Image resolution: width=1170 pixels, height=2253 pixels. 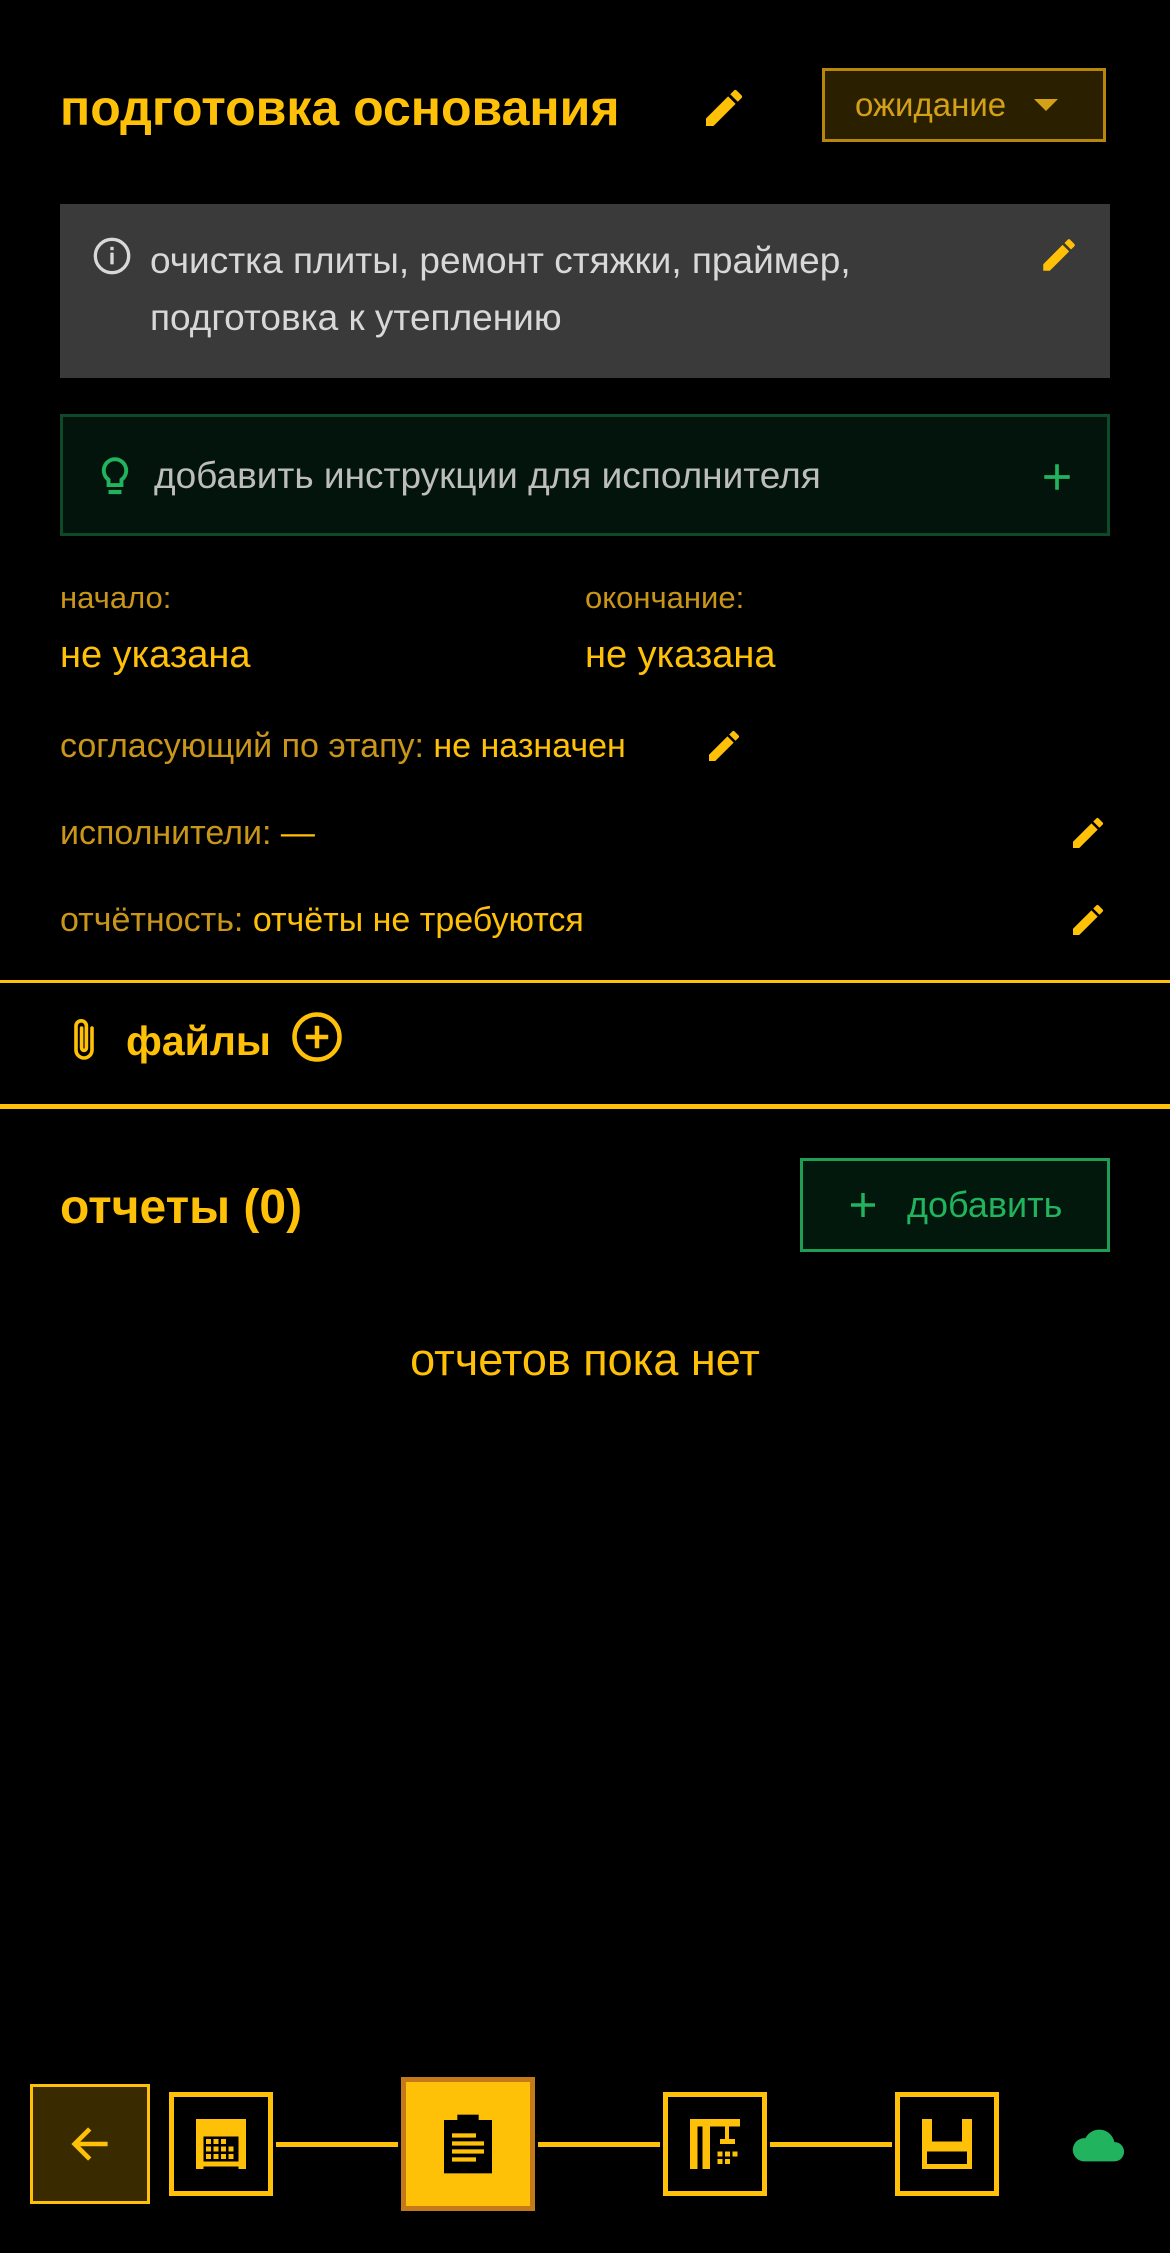 I want to click on add-circle-icon, so click(x=317, y=1037).